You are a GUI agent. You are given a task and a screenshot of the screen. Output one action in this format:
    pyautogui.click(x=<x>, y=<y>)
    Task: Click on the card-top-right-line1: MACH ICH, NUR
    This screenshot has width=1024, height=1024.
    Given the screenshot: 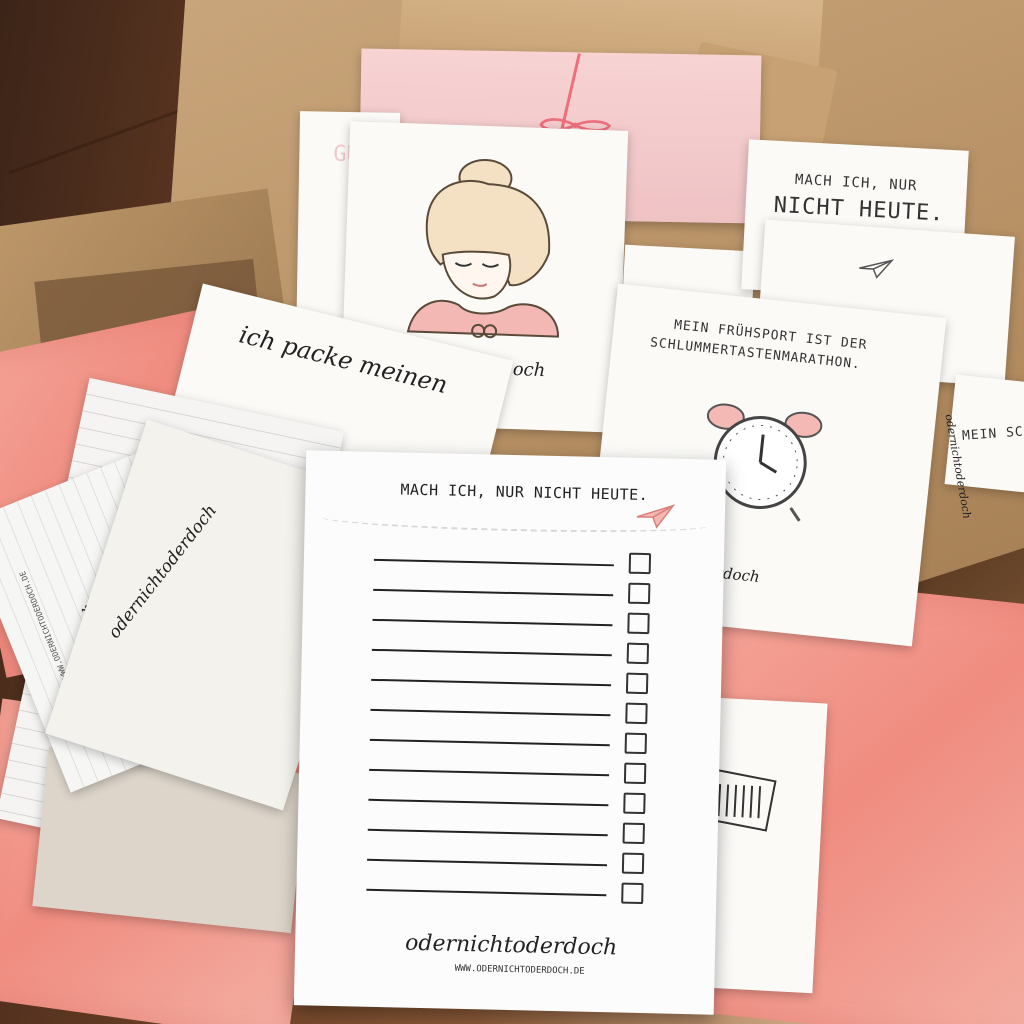 What is the action you would take?
    pyautogui.click(x=856, y=183)
    